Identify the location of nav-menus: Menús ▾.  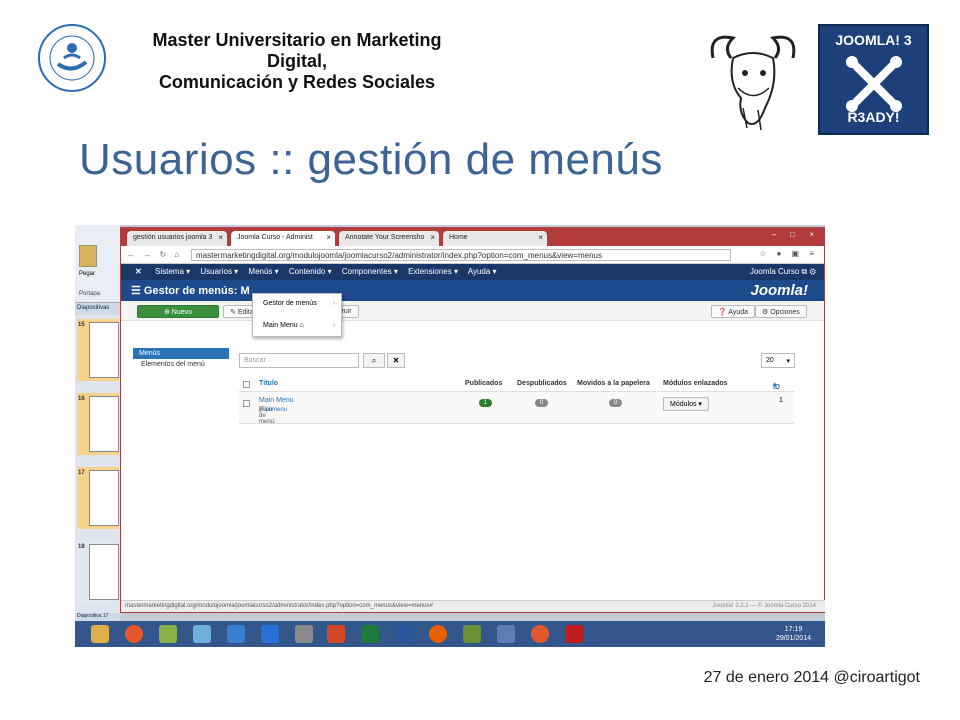
(263, 271).